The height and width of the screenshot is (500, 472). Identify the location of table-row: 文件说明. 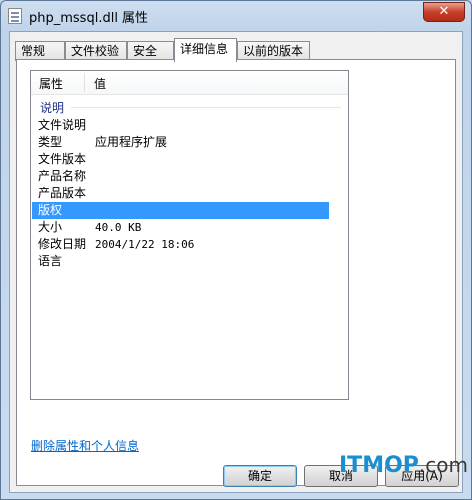
(180, 125).